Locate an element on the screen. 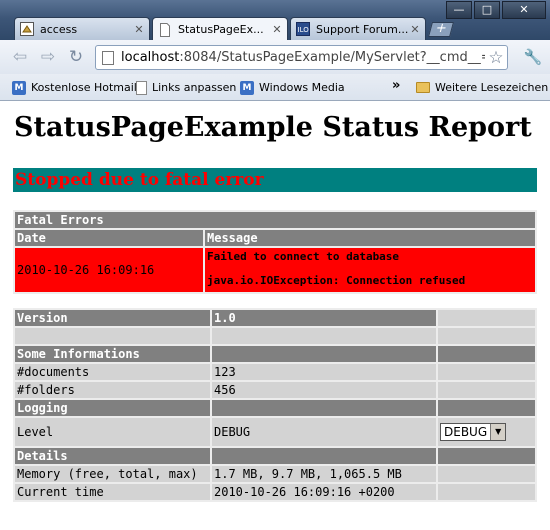  bookmark-label: Links anpassen is located at coordinates (194, 87).